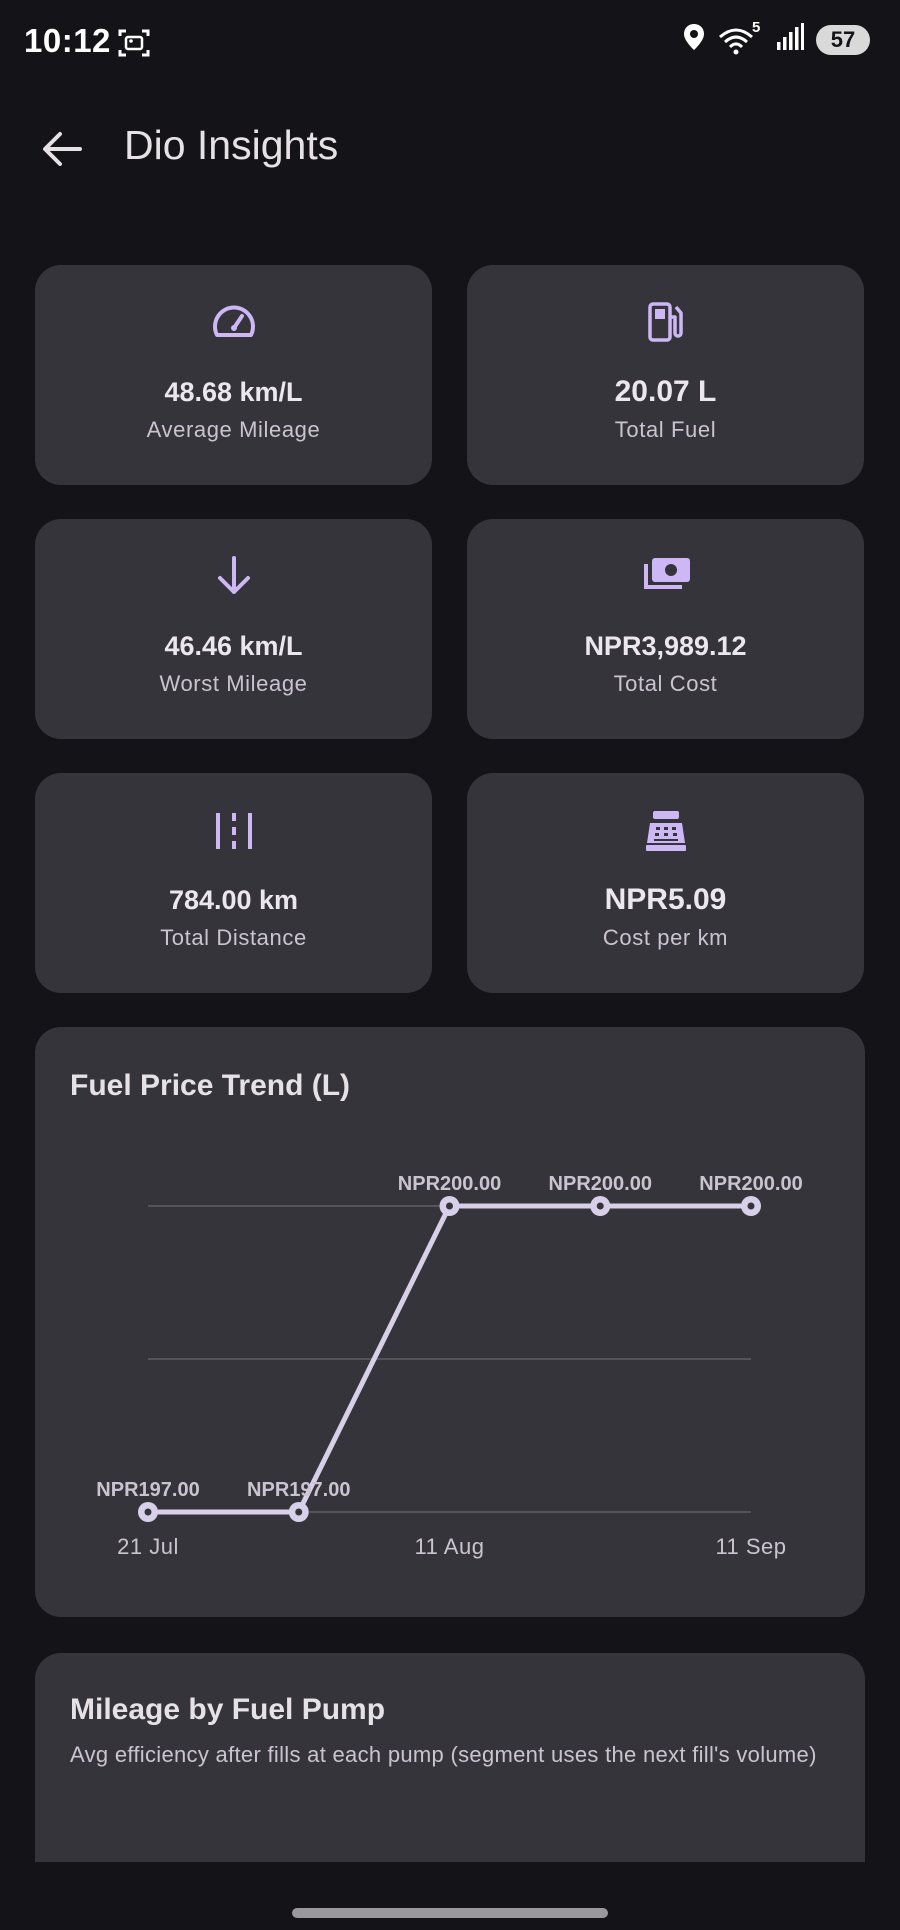 The width and height of the screenshot is (900, 1930). Describe the element at coordinates (665, 899) in the screenshot. I see `stat-value: NPR5.09` at that location.